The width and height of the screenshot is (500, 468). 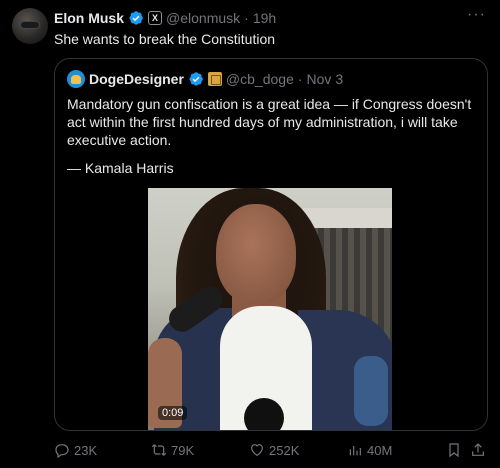 I want to click on like-button: 252K, so click(x=274, y=450).